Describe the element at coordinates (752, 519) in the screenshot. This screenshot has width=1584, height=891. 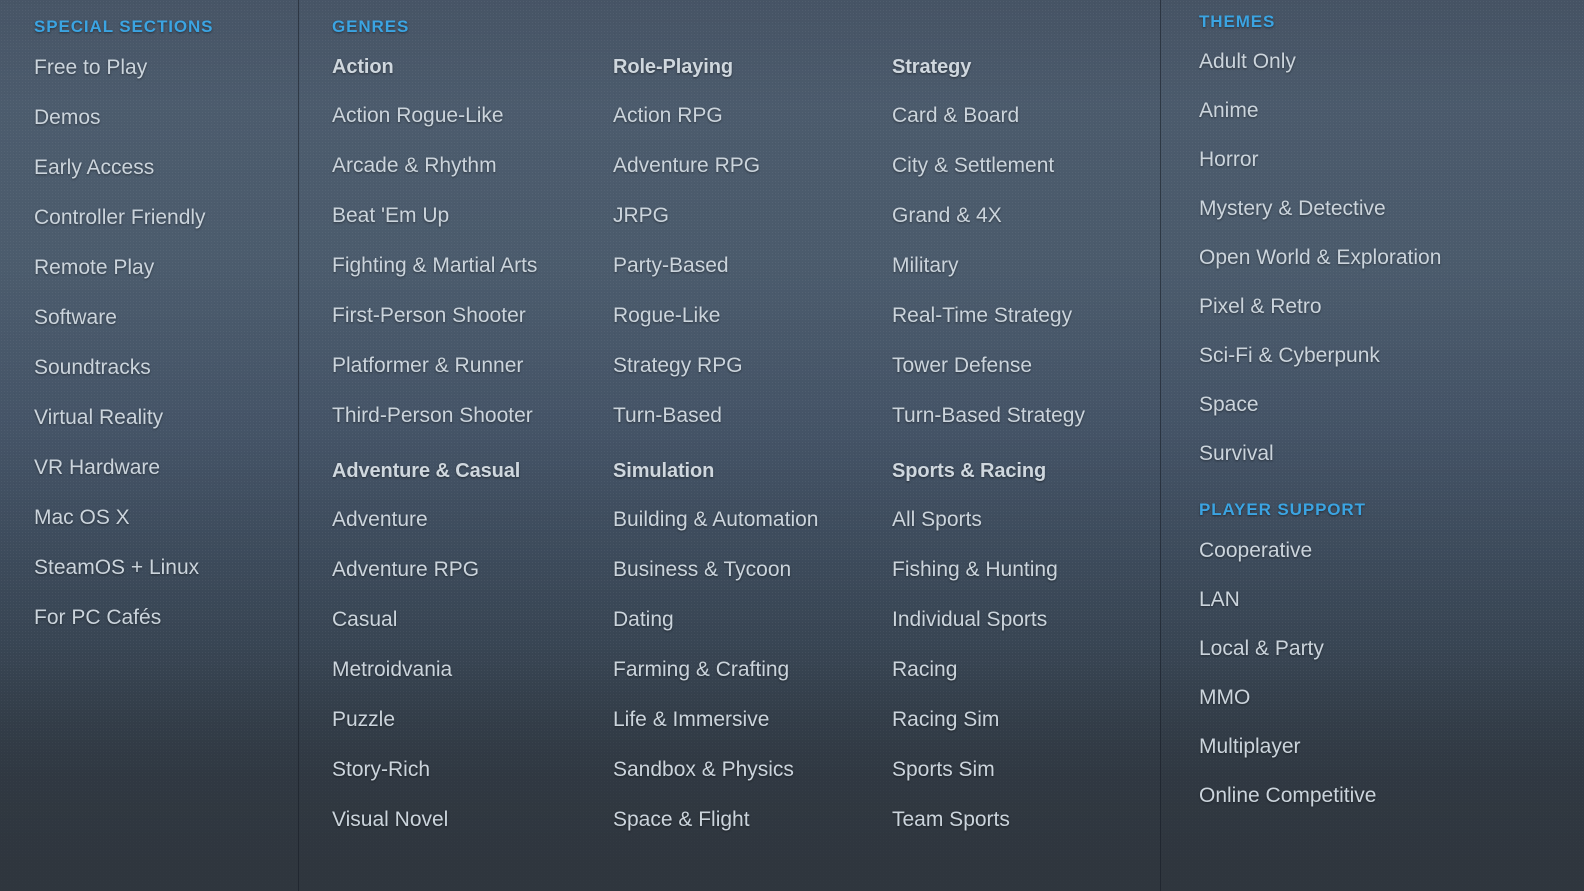
I see `genre-item-building-automation: Building & Automation` at that location.